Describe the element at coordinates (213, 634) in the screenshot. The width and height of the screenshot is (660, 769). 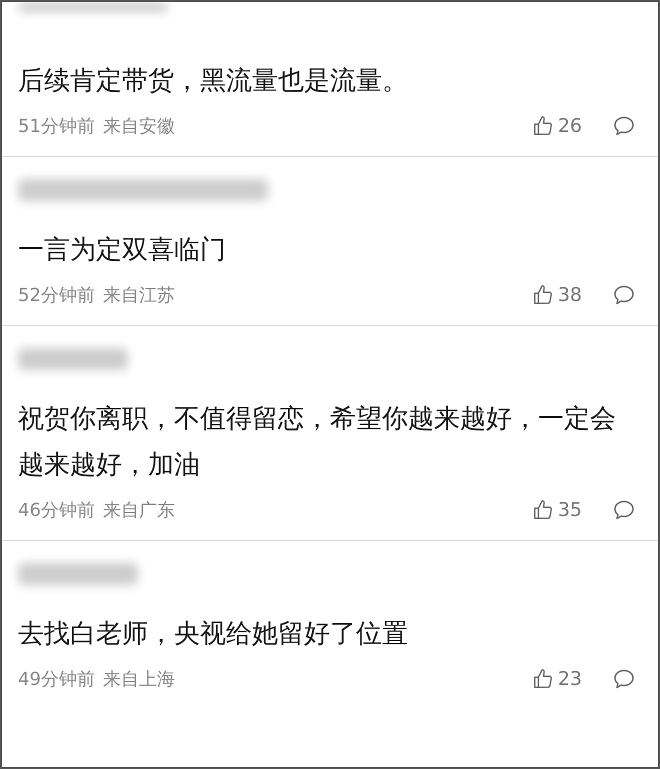
I see `comment-text: 去找白老师，央视给她留好了位置` at that location.